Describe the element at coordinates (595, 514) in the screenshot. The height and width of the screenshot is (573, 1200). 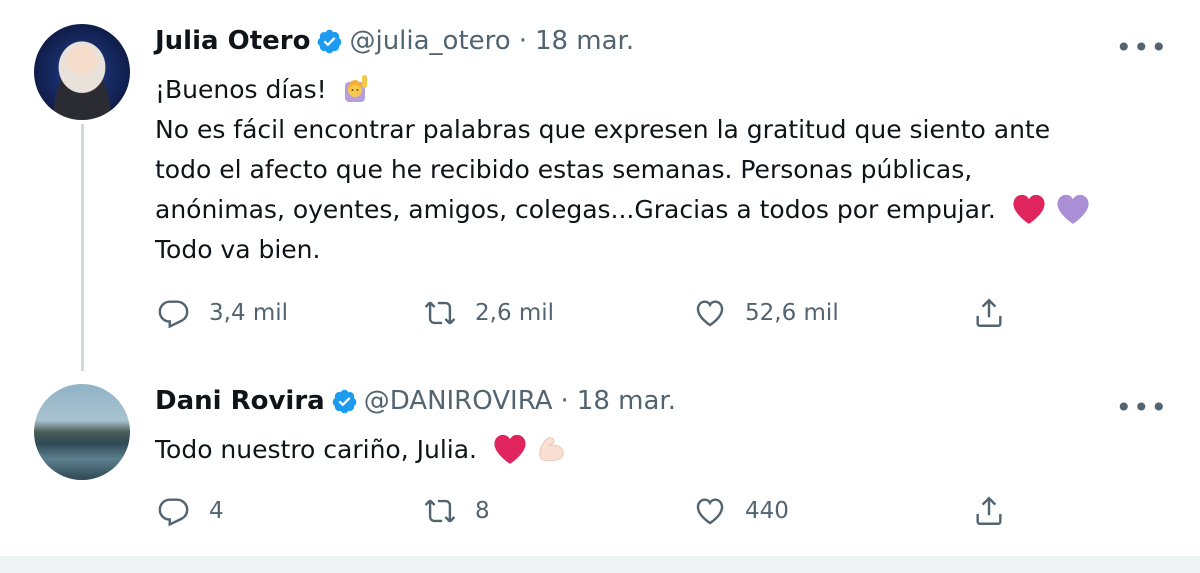
I see `tweet-actions: 4 8 440` at that location.